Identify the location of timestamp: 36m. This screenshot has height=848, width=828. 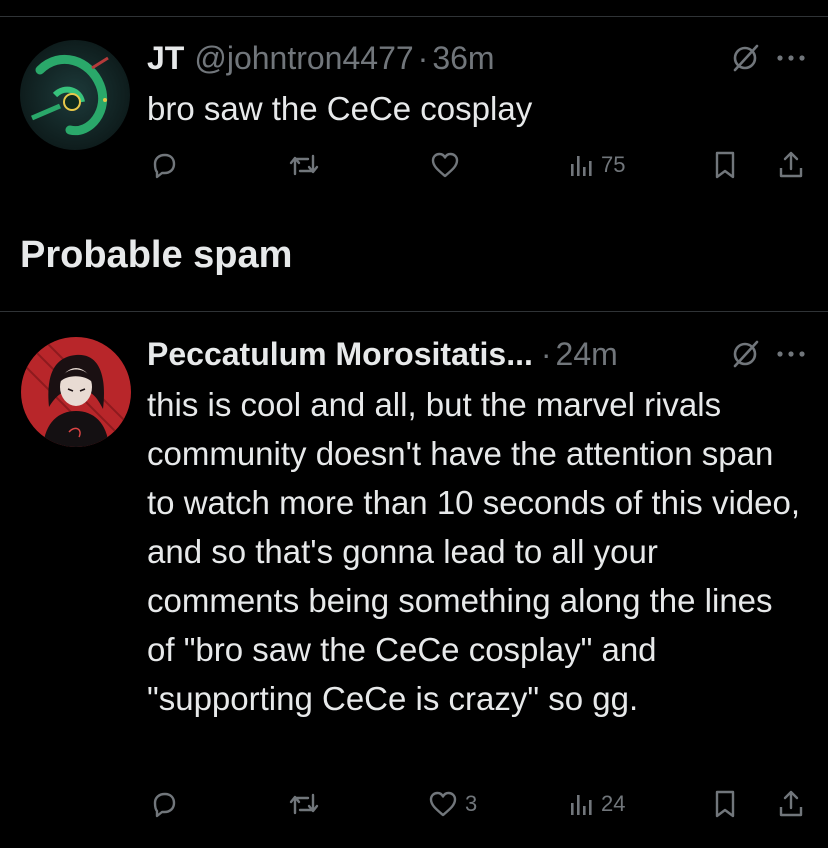
(463, 58).